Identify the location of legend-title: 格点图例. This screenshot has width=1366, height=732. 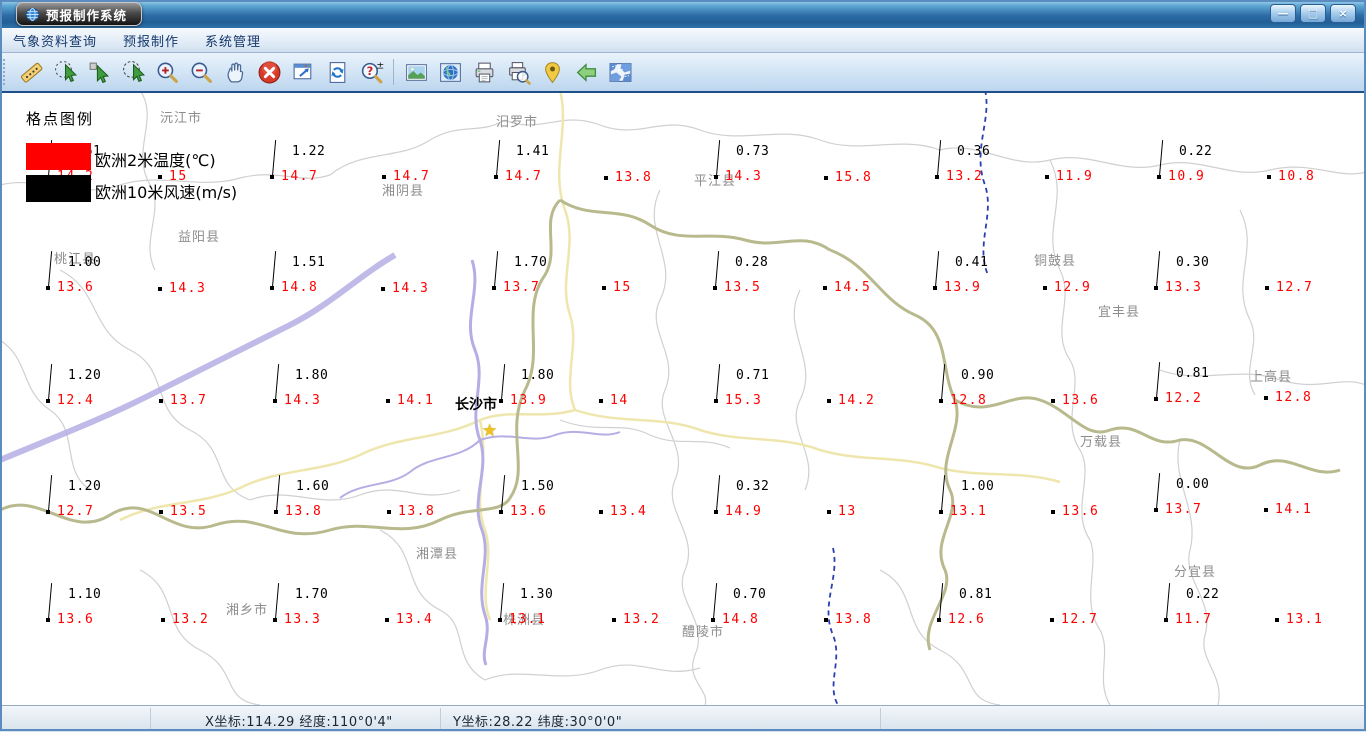
(60, 119).